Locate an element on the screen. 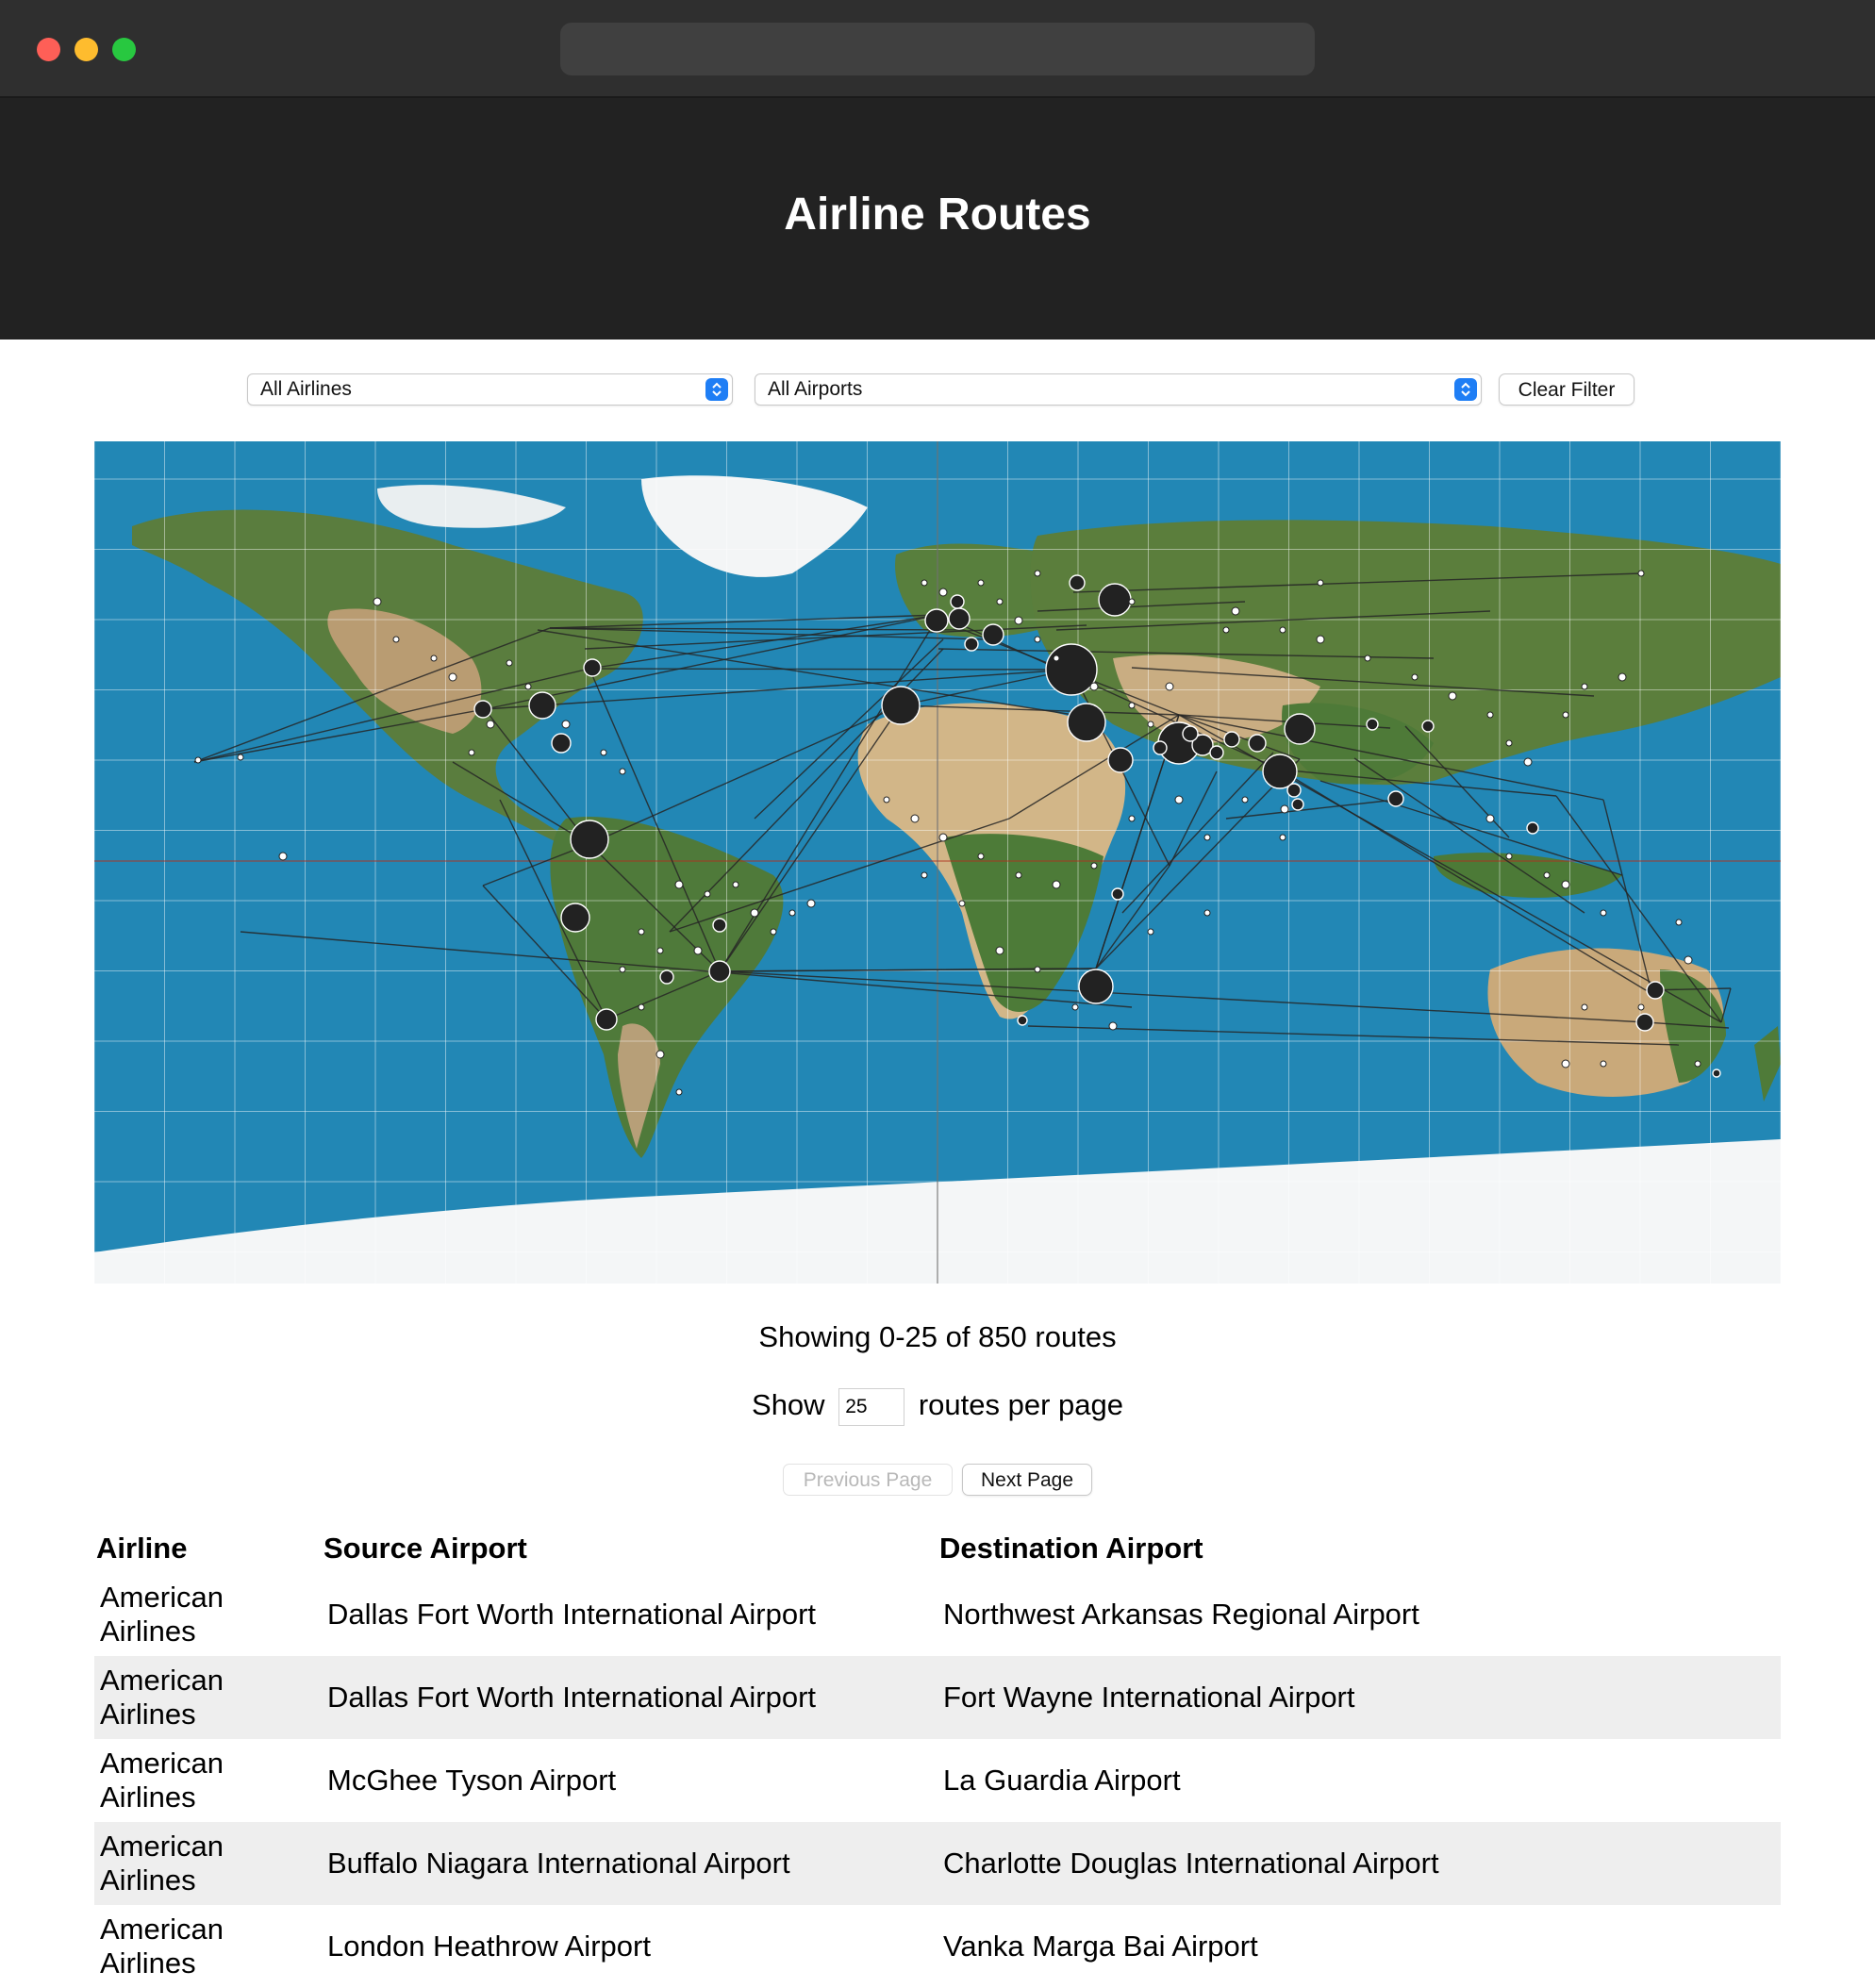 The image size is (1875, 1988). page-title: Airline Routes is located at coordinates (937, 215).